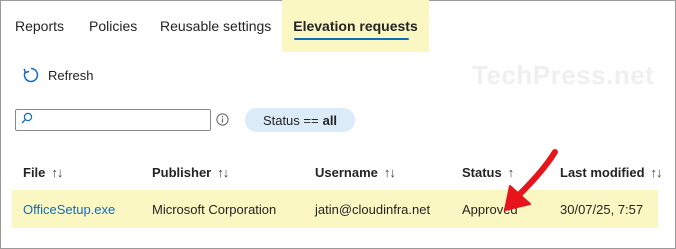  Describe the element at coordinates (69, 209) in the screenshot. I see `file-link: OfficeSetup.exe` at that location.